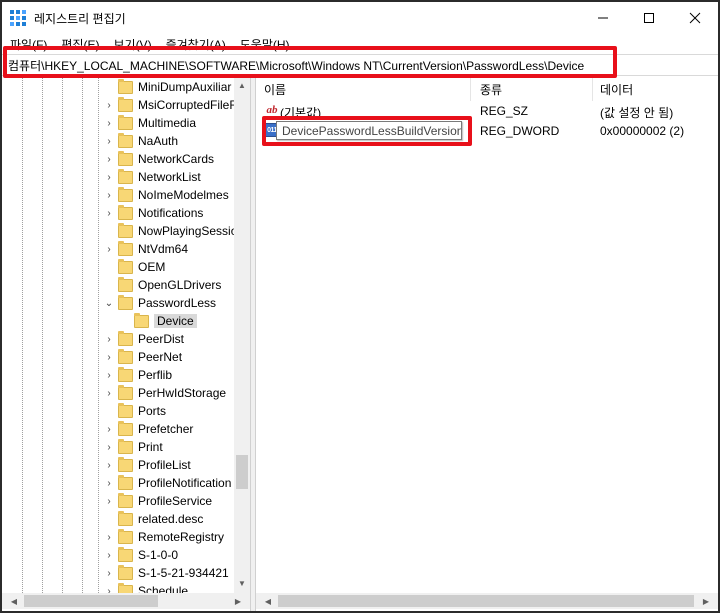  Describe the element at coordinates (118, 213) in the screenshot. I see `tree-item: › Notifications` at that location.